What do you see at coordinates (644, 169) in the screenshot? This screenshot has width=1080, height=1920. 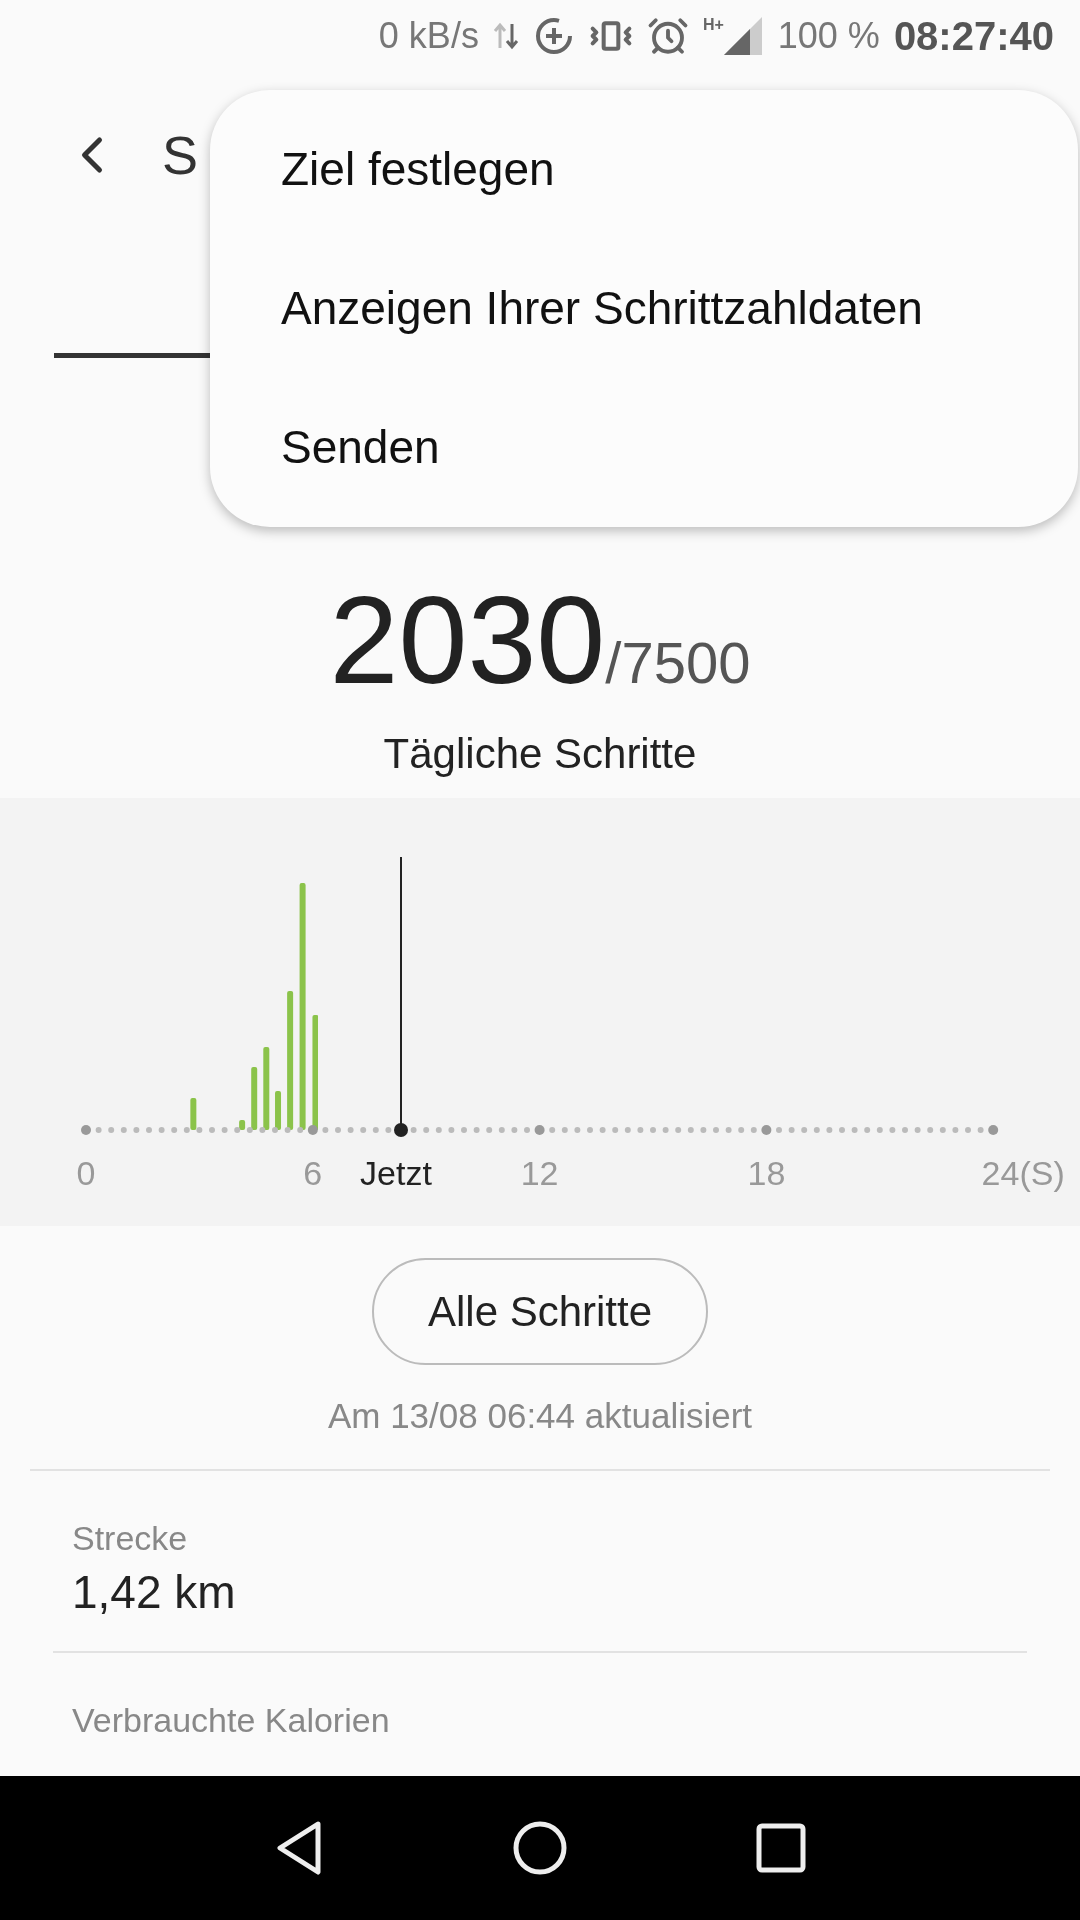 I see `menu-item: Ziel festlegen` at bounding box center [644, 169].